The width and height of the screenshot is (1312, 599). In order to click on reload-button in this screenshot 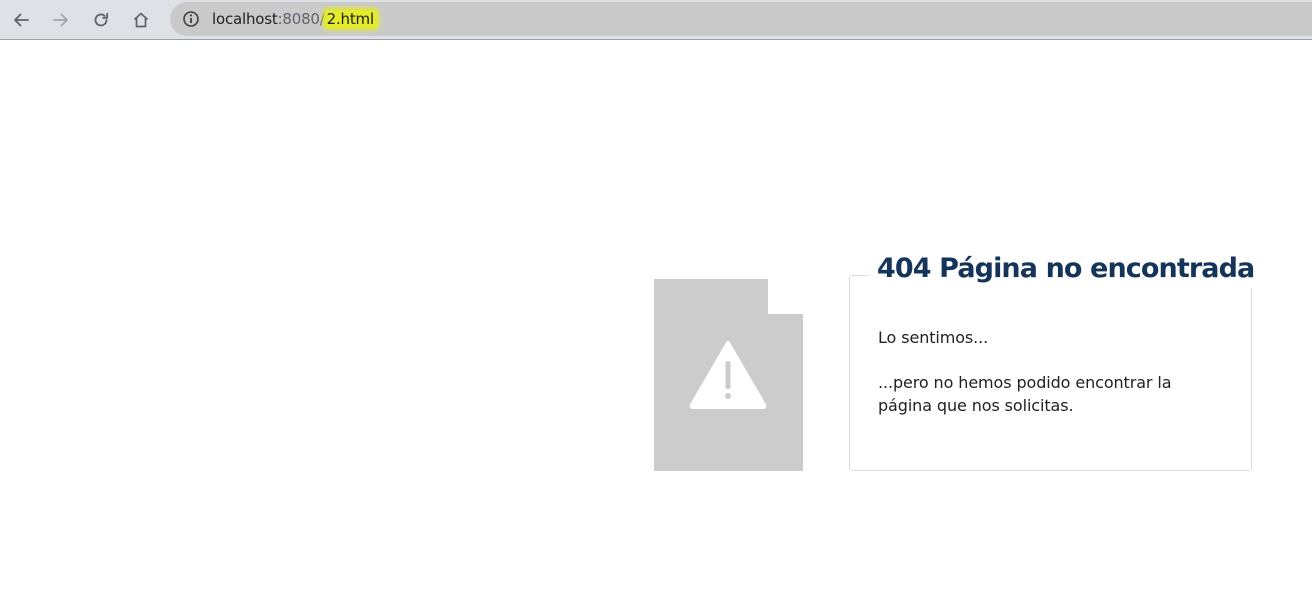, I will do `click(101, 20)`.